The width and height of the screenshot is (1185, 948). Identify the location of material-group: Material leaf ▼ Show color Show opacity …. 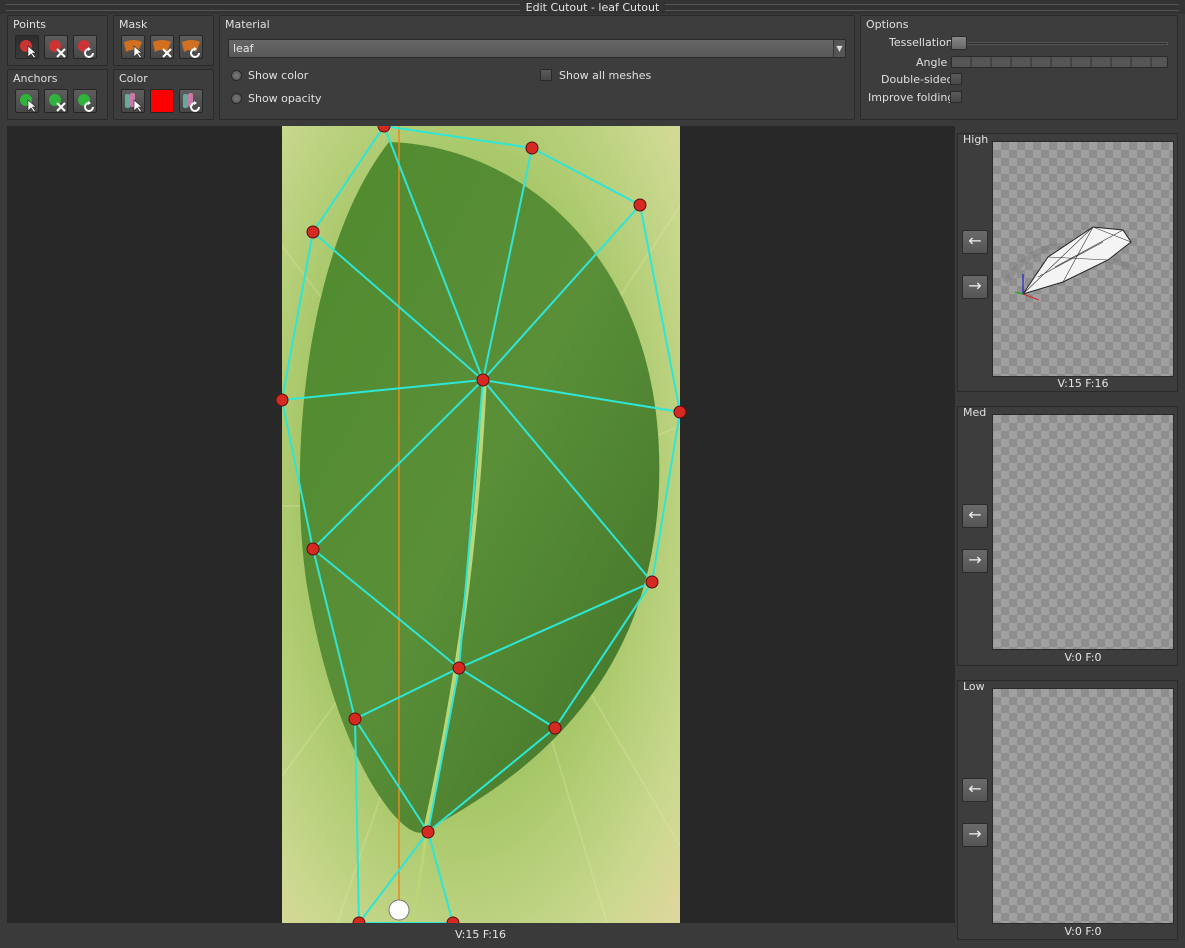
(537, 67).